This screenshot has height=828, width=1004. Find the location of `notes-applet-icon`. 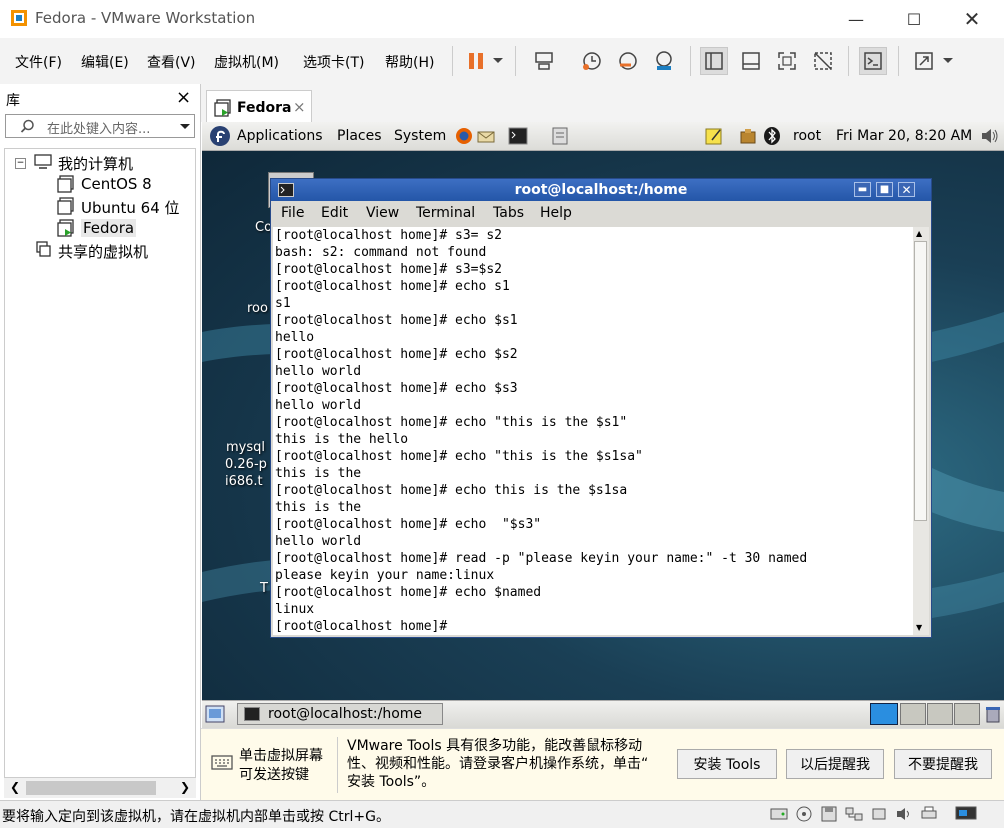

notes-applet-icon is located at coordinates (714, 136).